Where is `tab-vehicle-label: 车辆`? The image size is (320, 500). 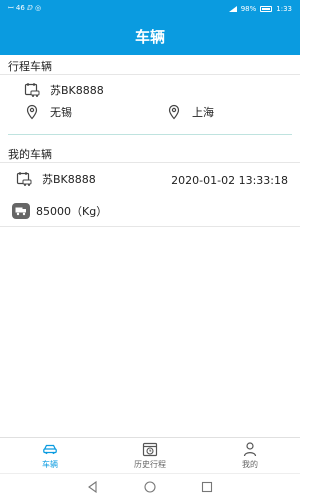
tab-vehicle-label: 车辆 is located at coordinates (50, 464).